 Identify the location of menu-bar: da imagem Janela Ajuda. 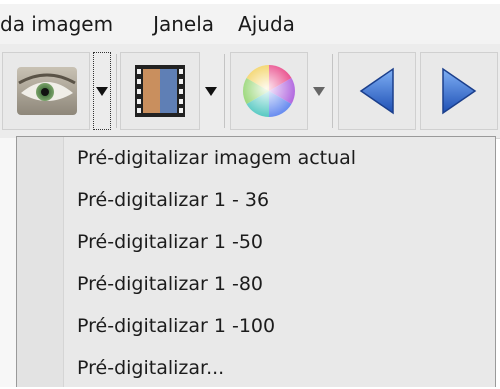
(250, 24).